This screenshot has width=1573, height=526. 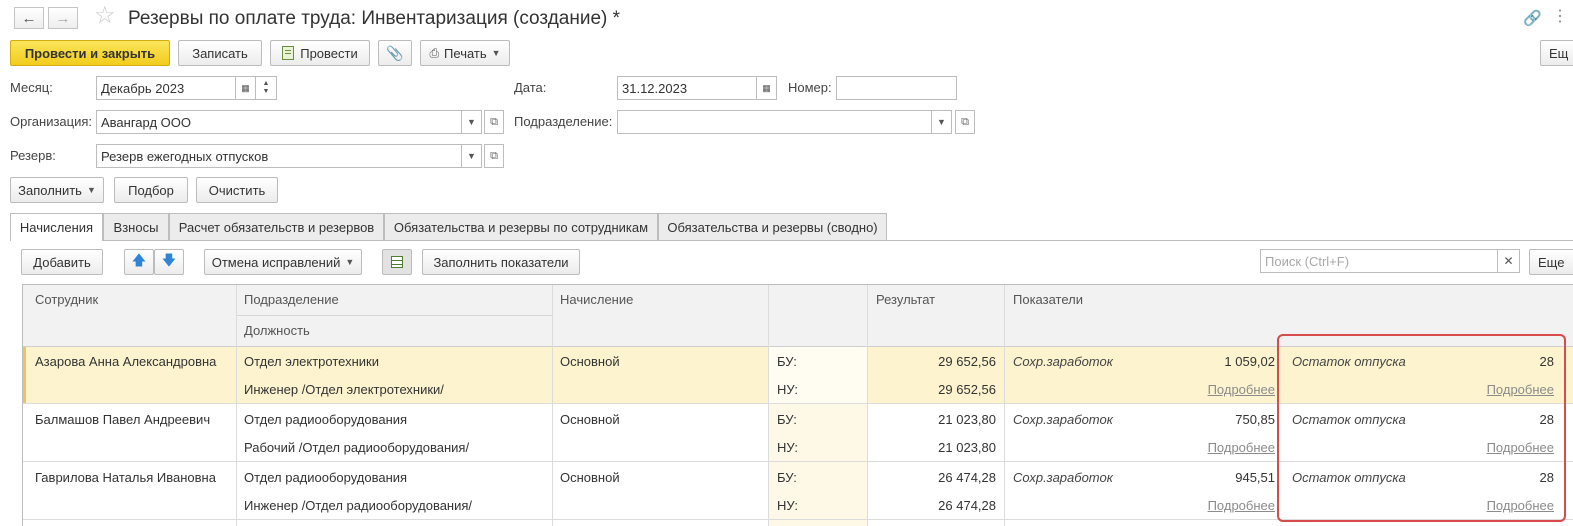 I want to click on position-cell: Инженер /Отдел электротехники/, so click(x=344, y=389).